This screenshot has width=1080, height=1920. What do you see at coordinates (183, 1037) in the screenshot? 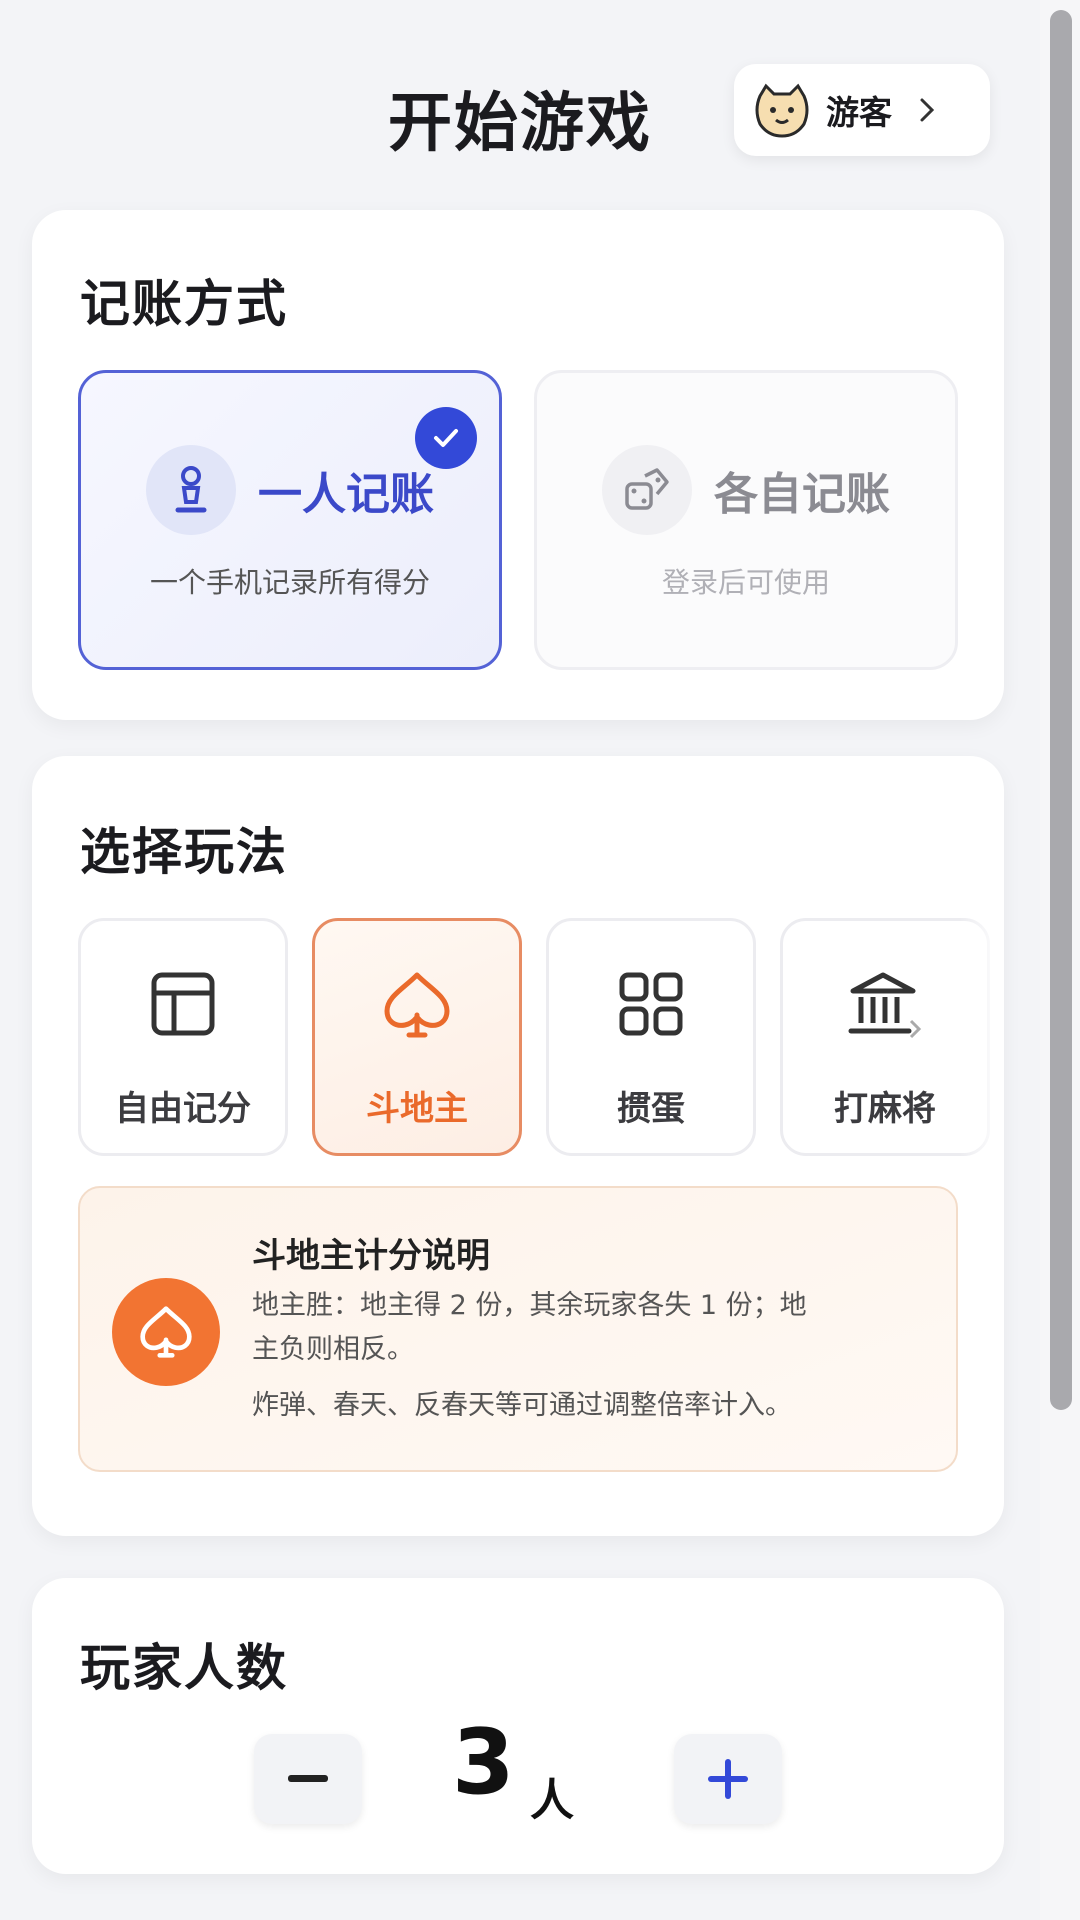
I see `play-free-scoring: 自由记分` at bounding box center [183, 1037].